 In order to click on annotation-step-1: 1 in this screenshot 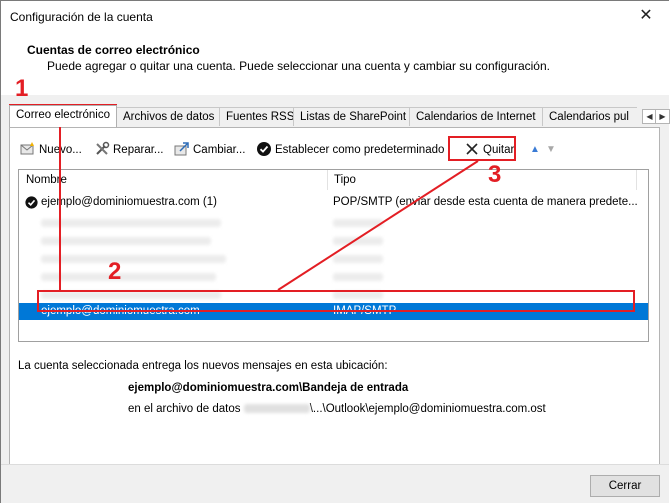, I will do `click(22, 88)`.